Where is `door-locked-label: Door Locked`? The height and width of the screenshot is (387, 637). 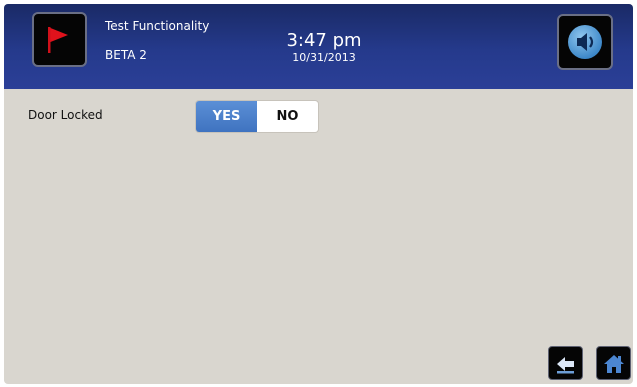
door-locked-label: Door Locked is located at coordinates (65, 115).